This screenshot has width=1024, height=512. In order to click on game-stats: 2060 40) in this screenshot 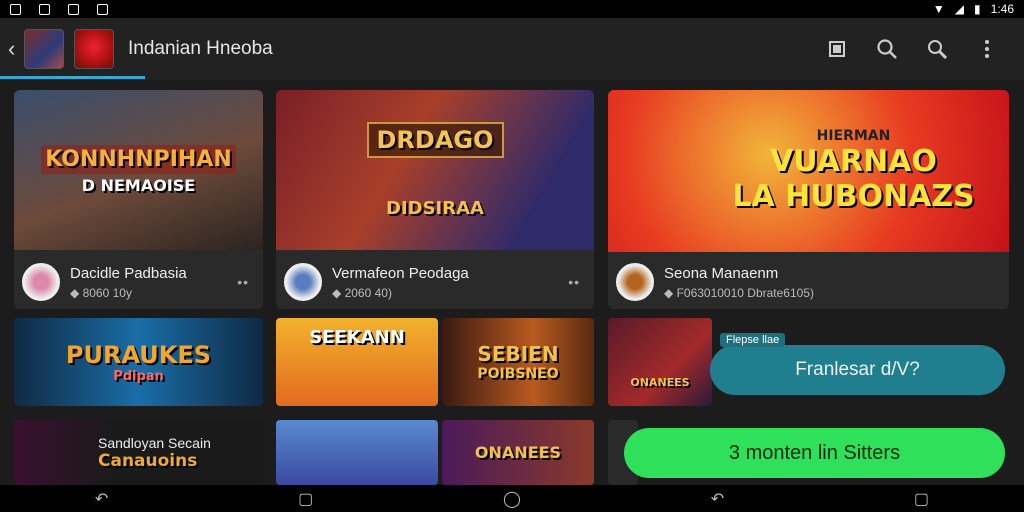, I will do `click(368, 292)`.